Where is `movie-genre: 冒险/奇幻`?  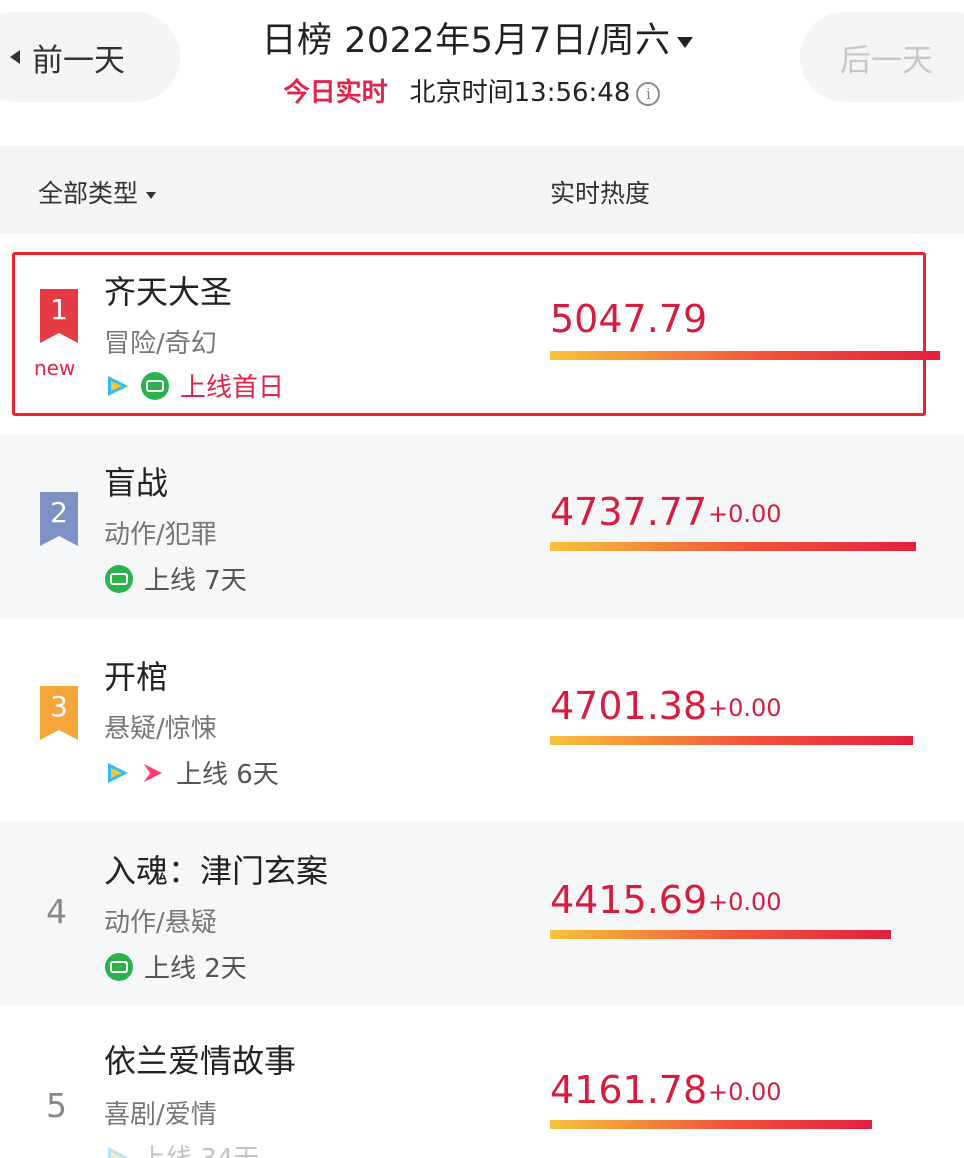
movie-genre: 冒险/奇幻 is located at coordinates (160, 344).